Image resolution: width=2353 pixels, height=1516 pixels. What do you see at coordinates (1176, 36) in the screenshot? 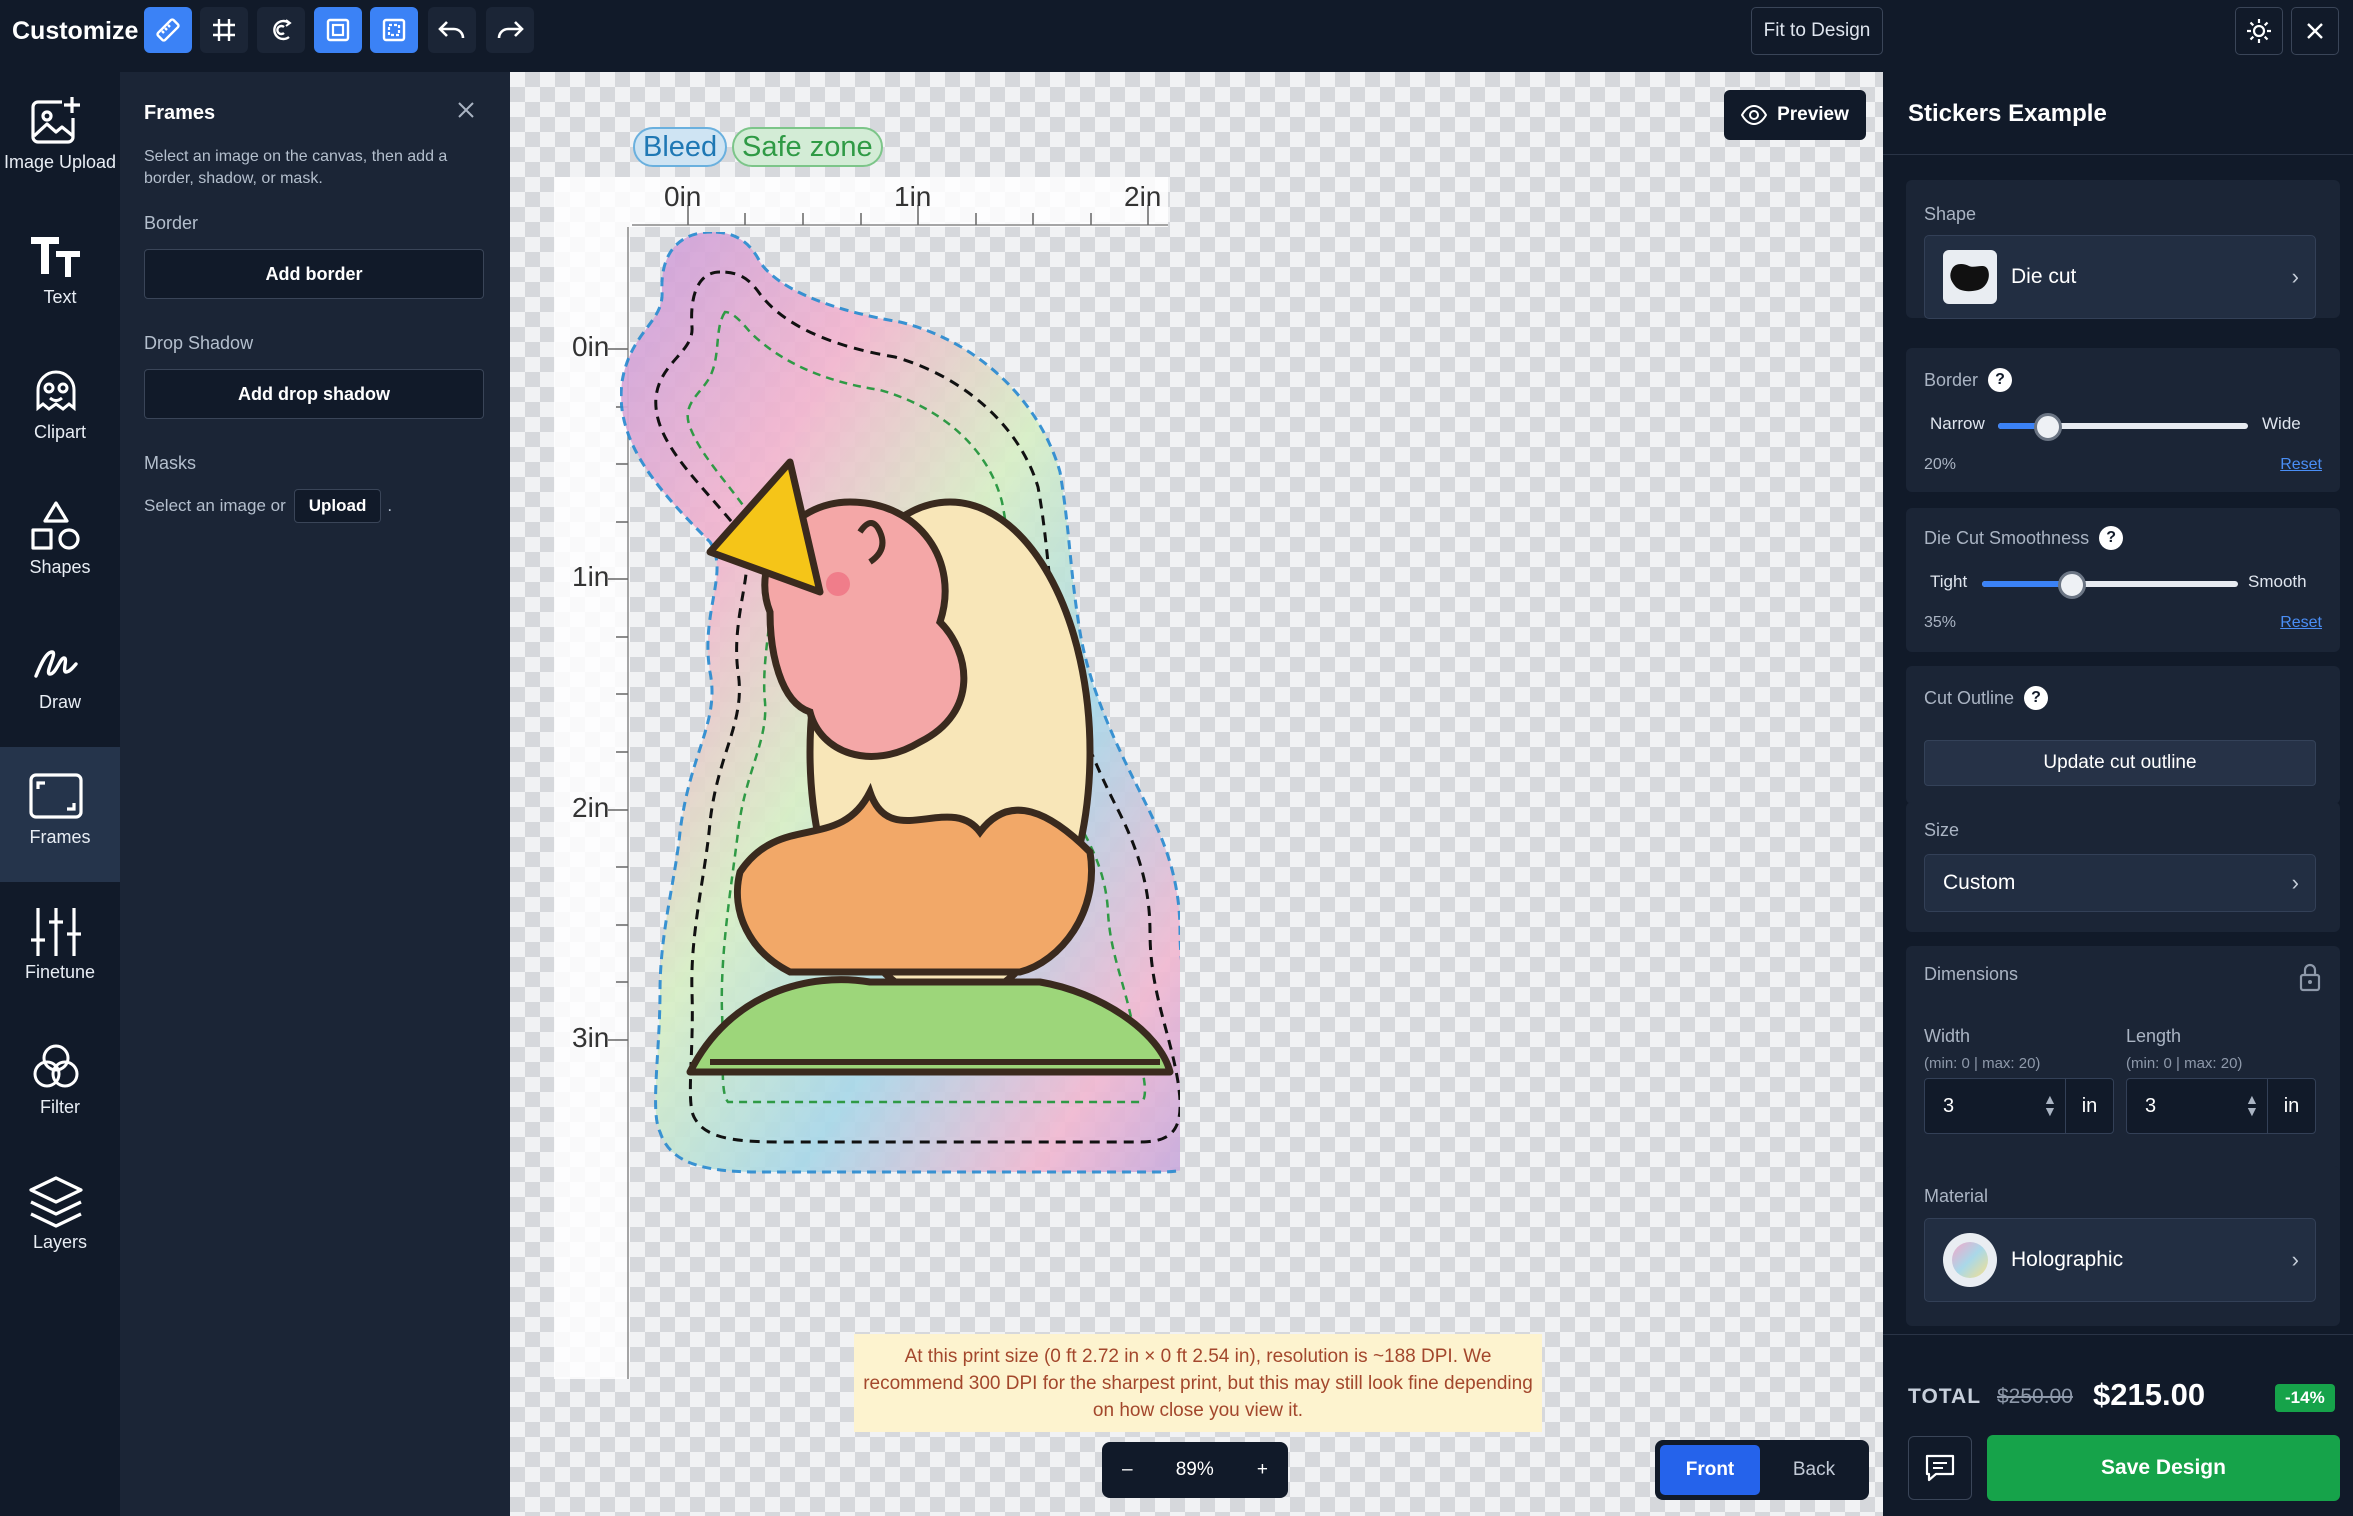
I see `top-toolbar: Customize Fit to Design` at bounding box center [1176, 36].